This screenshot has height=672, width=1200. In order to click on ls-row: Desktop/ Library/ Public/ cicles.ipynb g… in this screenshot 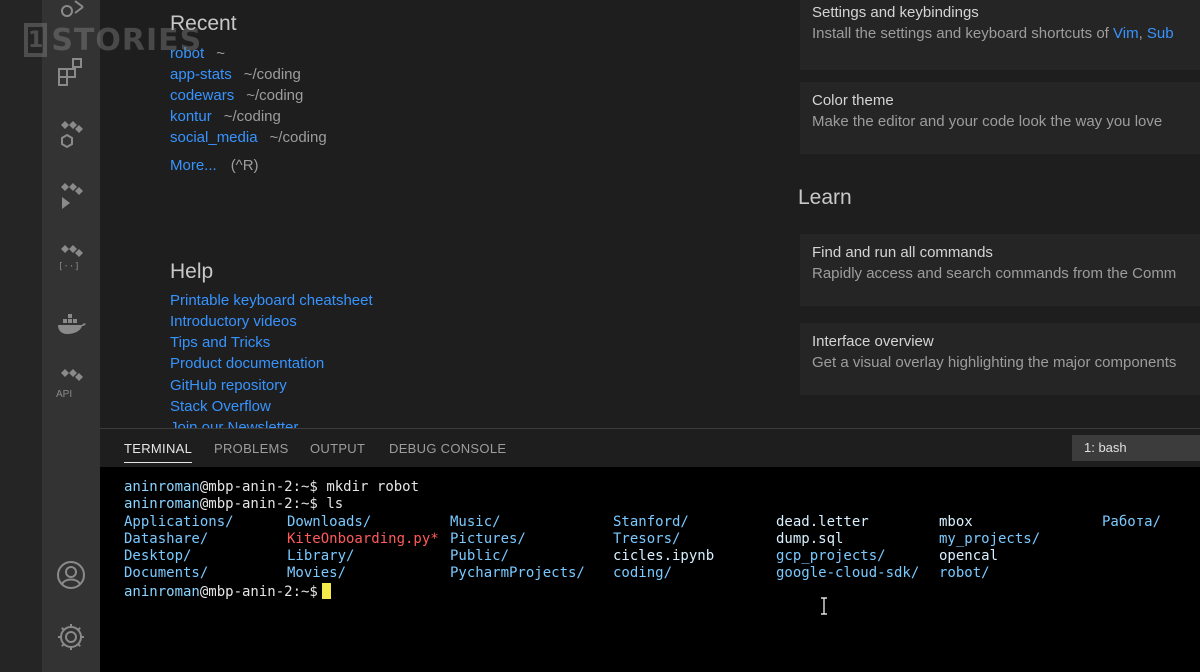, I will do `click(561, 556)`.